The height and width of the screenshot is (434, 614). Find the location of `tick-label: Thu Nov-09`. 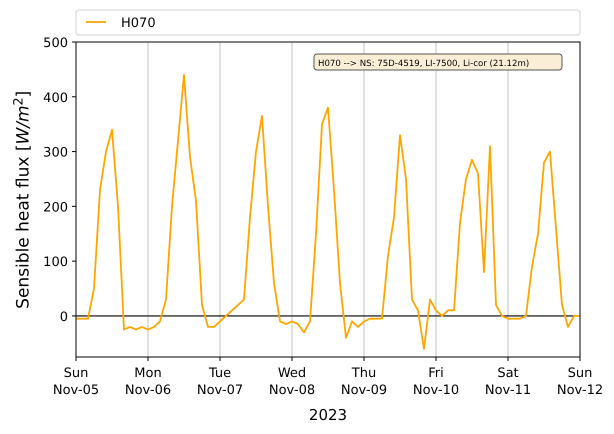

tick-label: Thu Nov-09 is located at coordinates (364, 382).